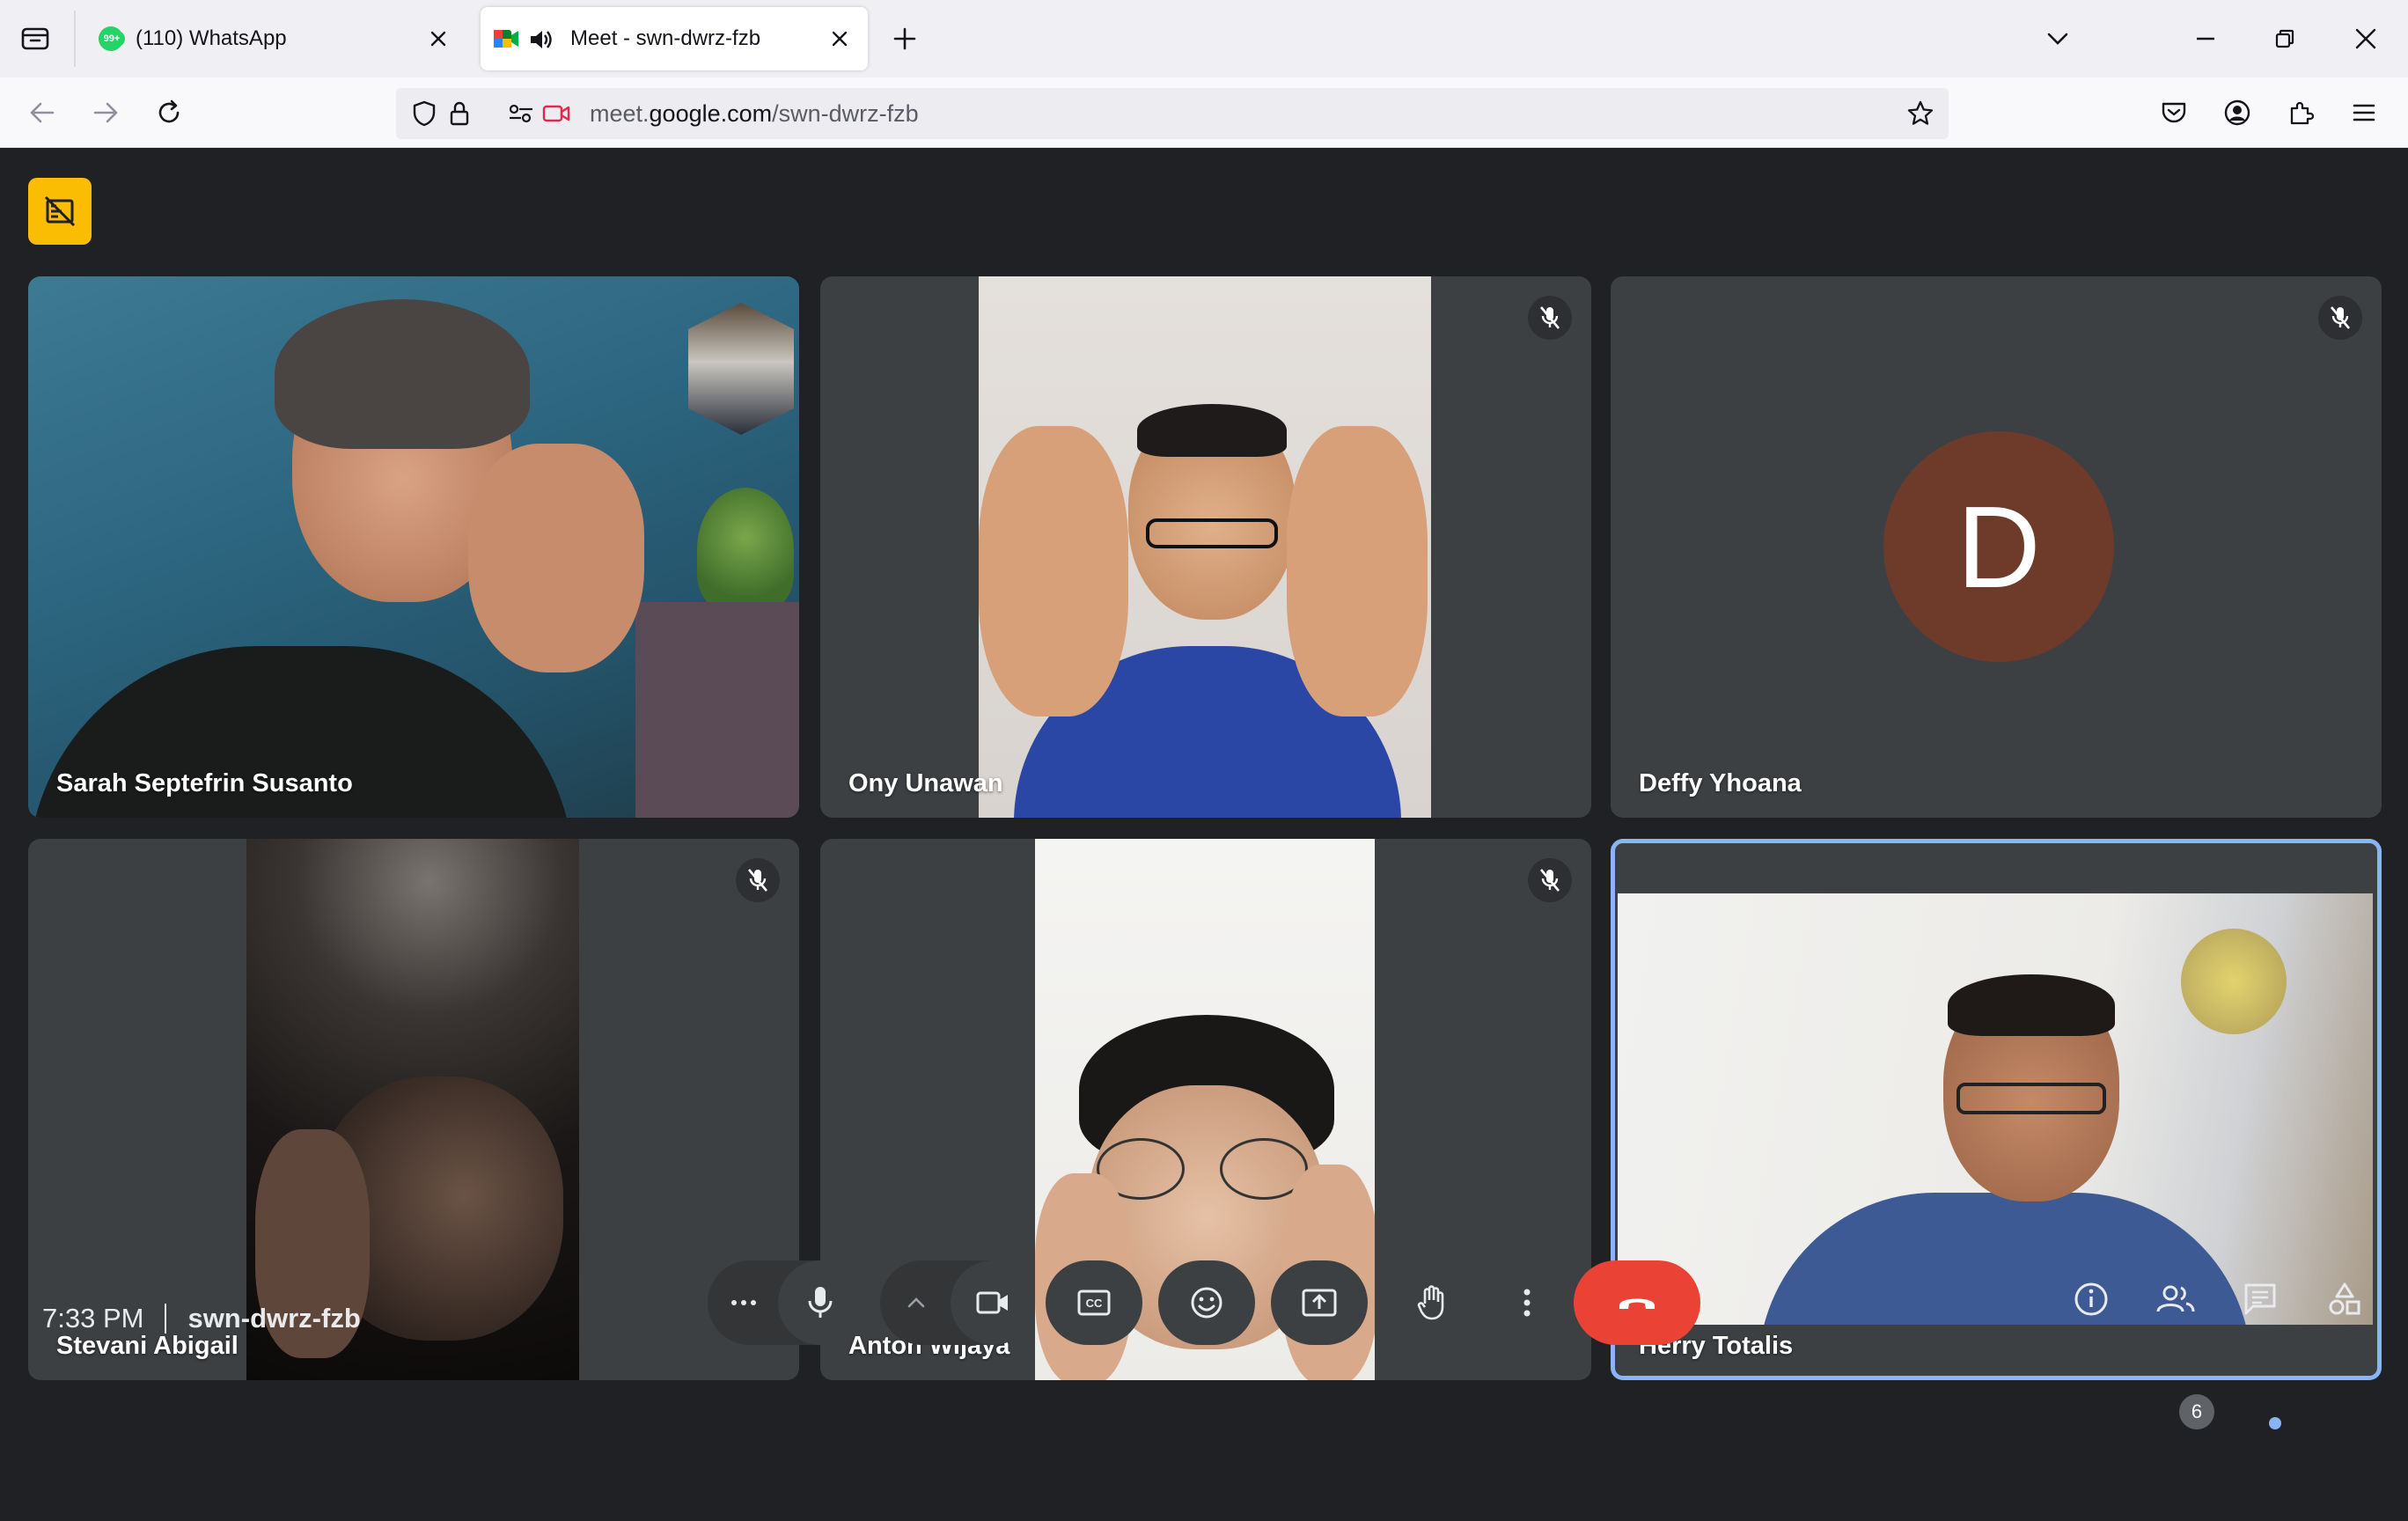 The width and height of the screenshot is (2408, 1521). What do you see at coordinates (2057, 39) in the screenshot?
I see `chevron-down-icon` at bounding box center [2057, 39].